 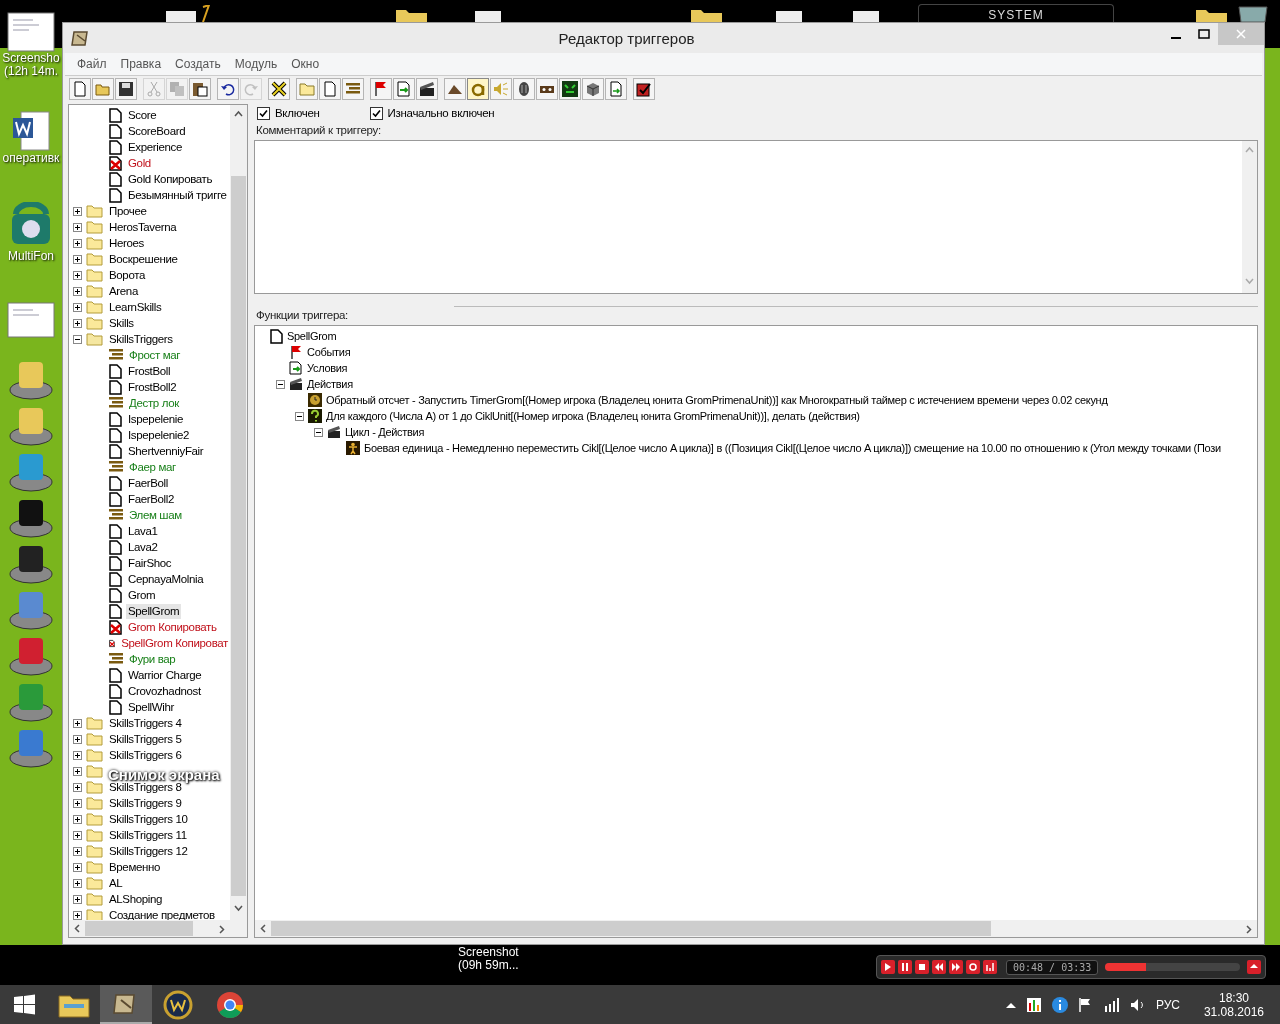 What do you see at coordinates (148, 851) in the screenshot?
I see `folder-label: SkillsTriggers 12` at bounding box center [148, 851].